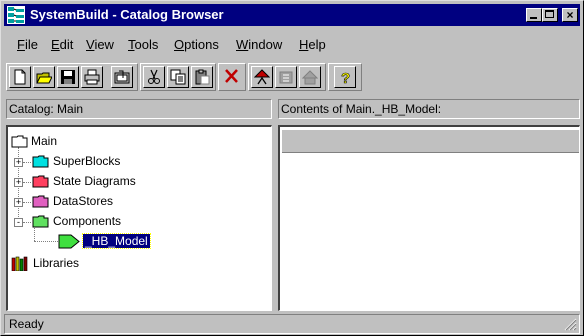 The height and width of the screenshot is (336, 584). What do you see at coordinates (570, 324) in the screenshot?
I see `resize-grip-icon` at bounding box center [570, 324].